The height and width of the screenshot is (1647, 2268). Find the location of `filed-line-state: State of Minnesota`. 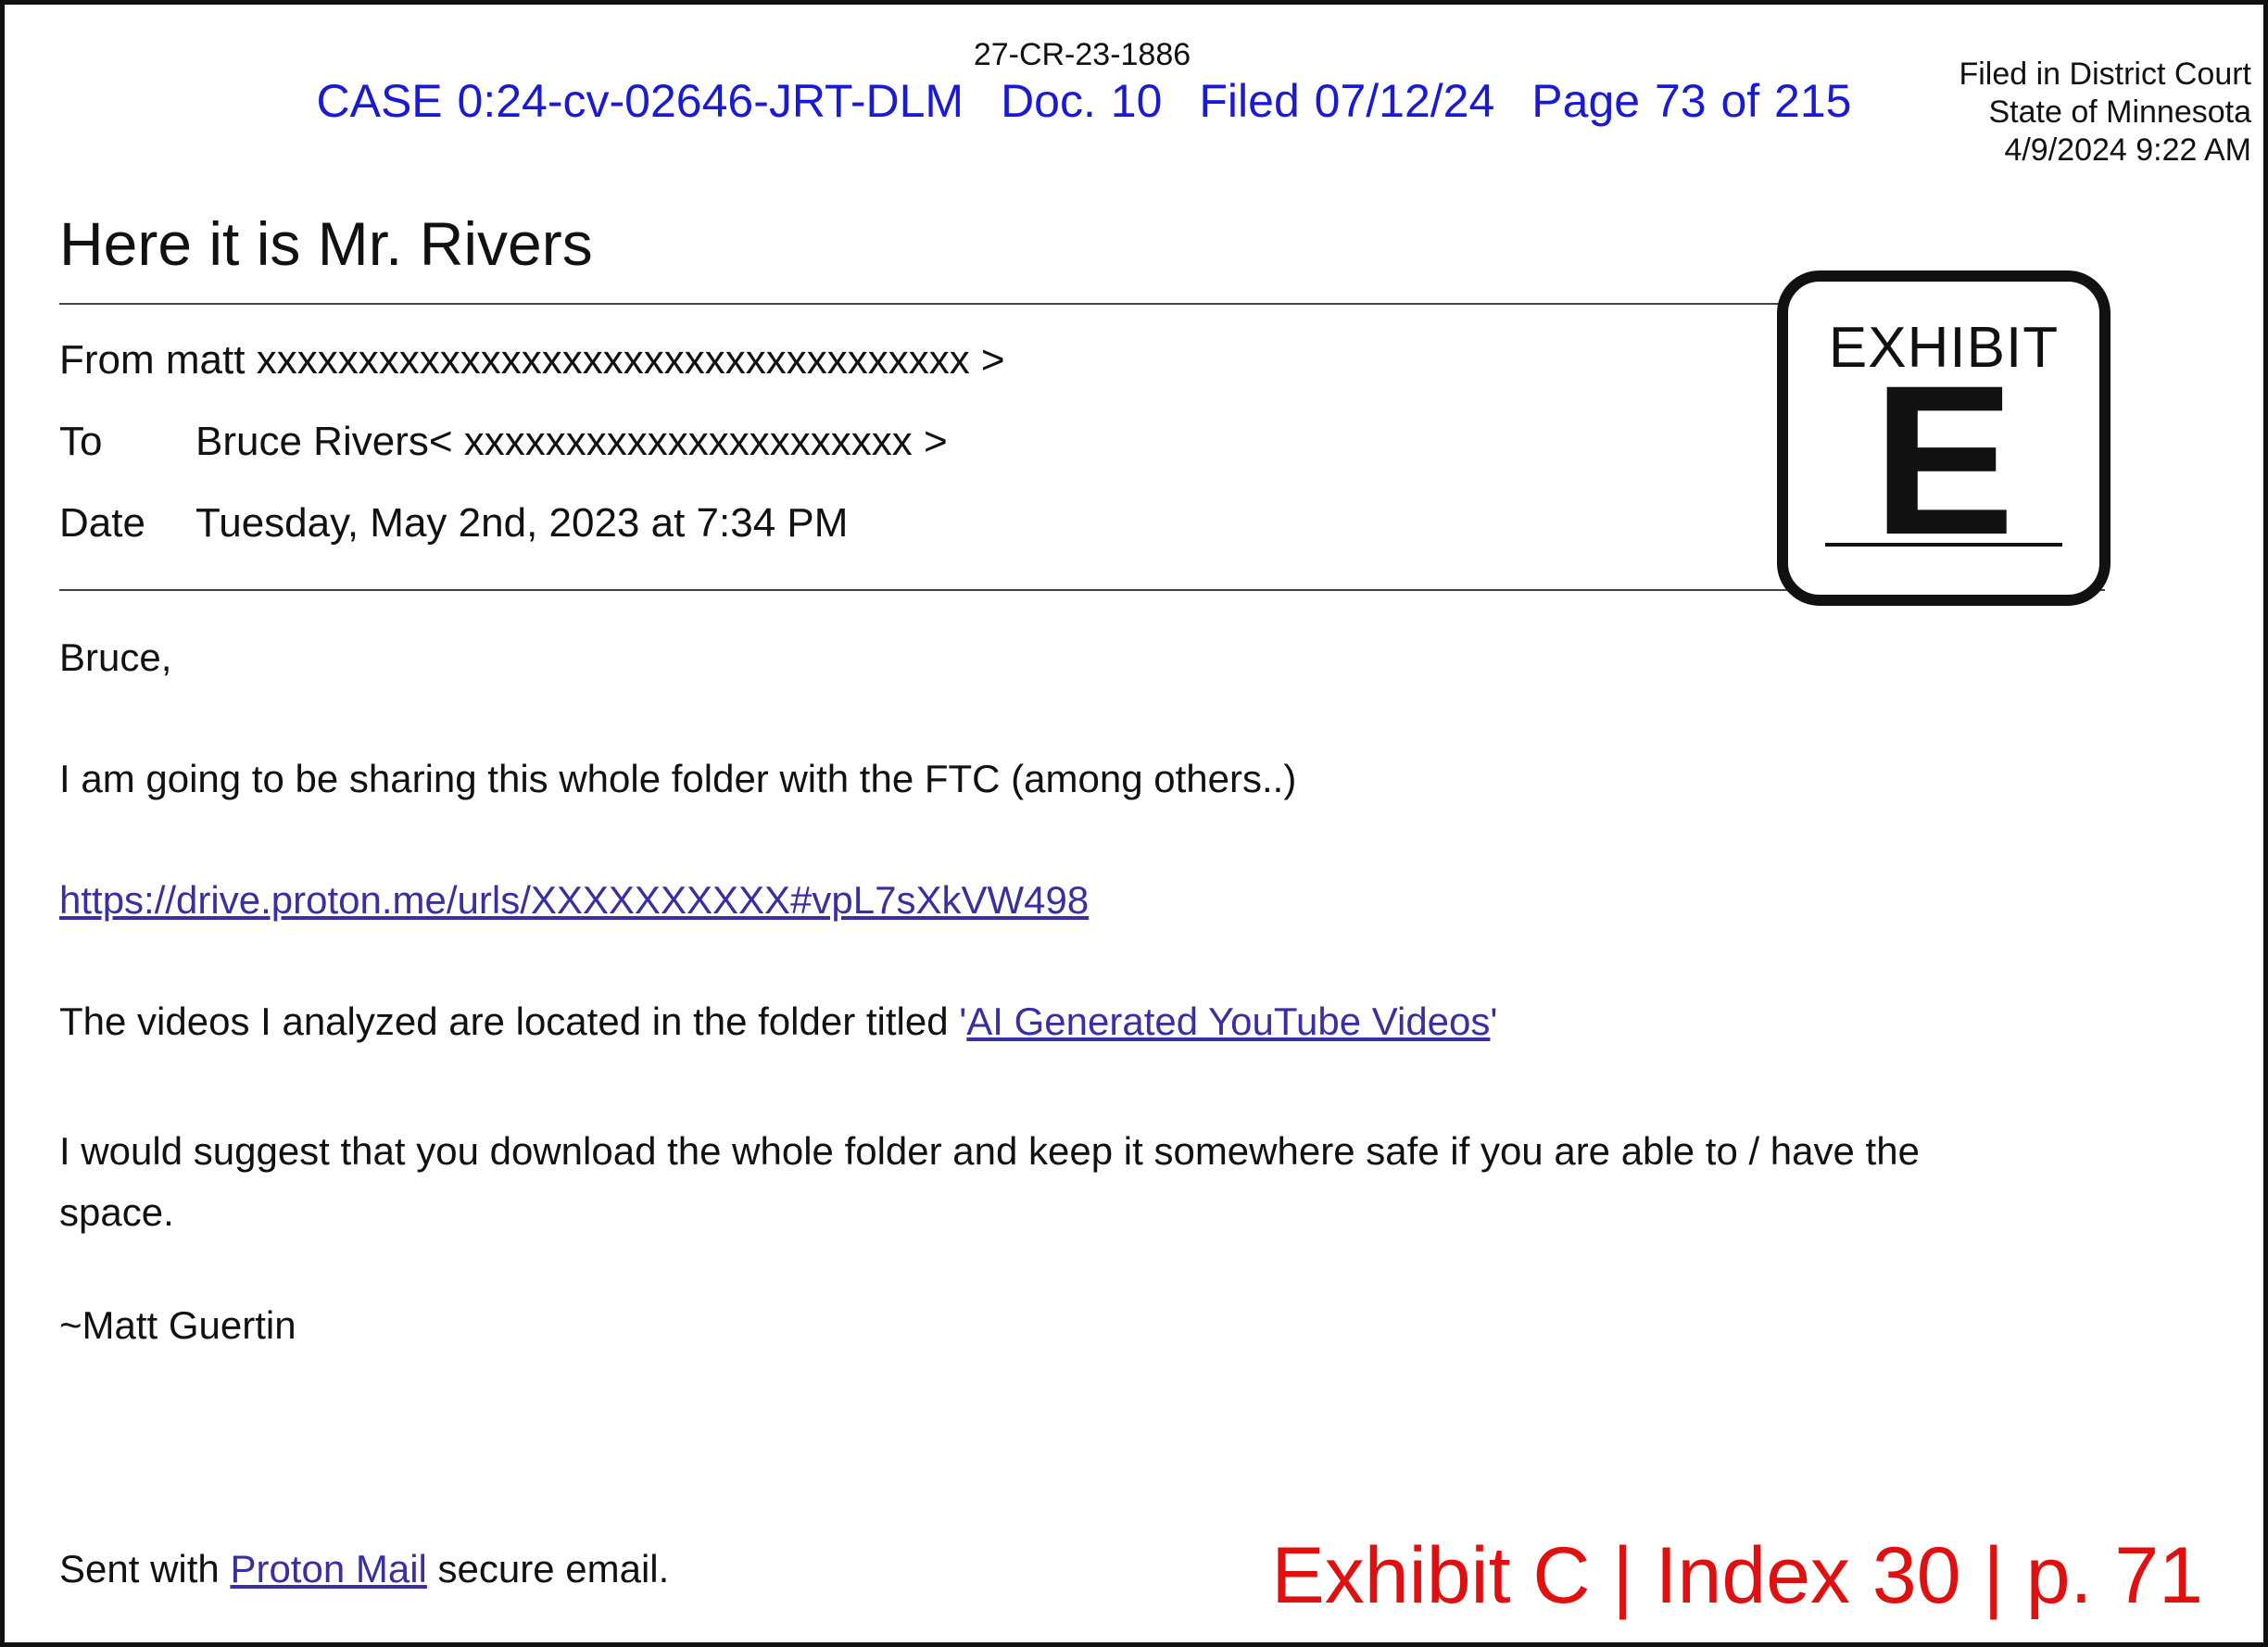

filed-line-state: State of Minnesota is located at coordinates (2119, 112).